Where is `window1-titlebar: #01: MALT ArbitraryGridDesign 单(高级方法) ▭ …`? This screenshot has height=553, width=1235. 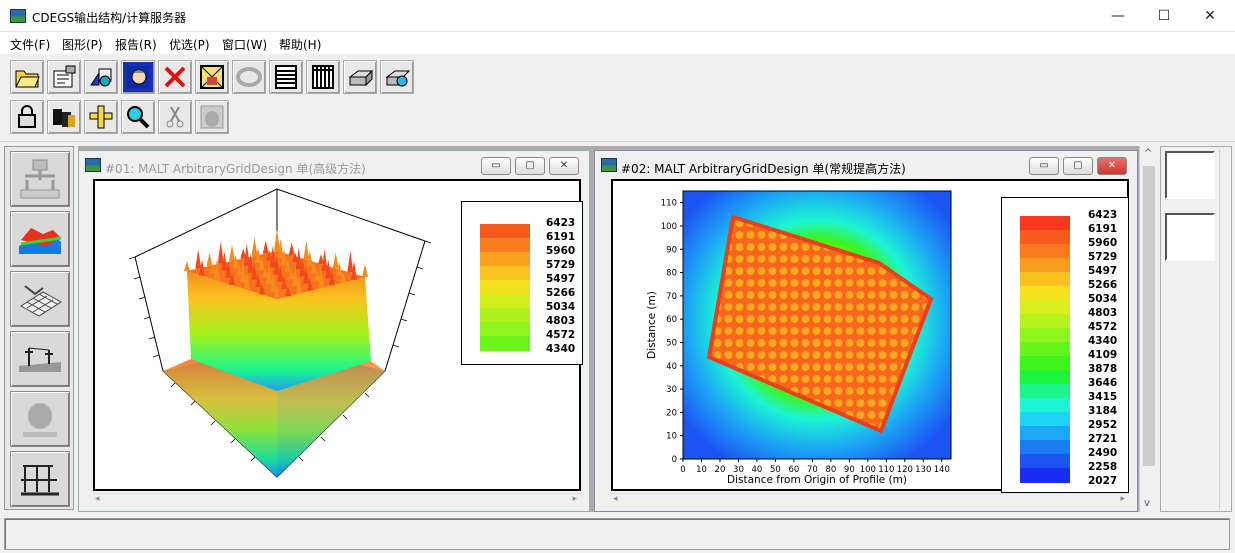 window1-titlebar: #01: MALT ArbitraryGridDesign 单(高级方法) ▭ … is located at coordinates (334, 166).